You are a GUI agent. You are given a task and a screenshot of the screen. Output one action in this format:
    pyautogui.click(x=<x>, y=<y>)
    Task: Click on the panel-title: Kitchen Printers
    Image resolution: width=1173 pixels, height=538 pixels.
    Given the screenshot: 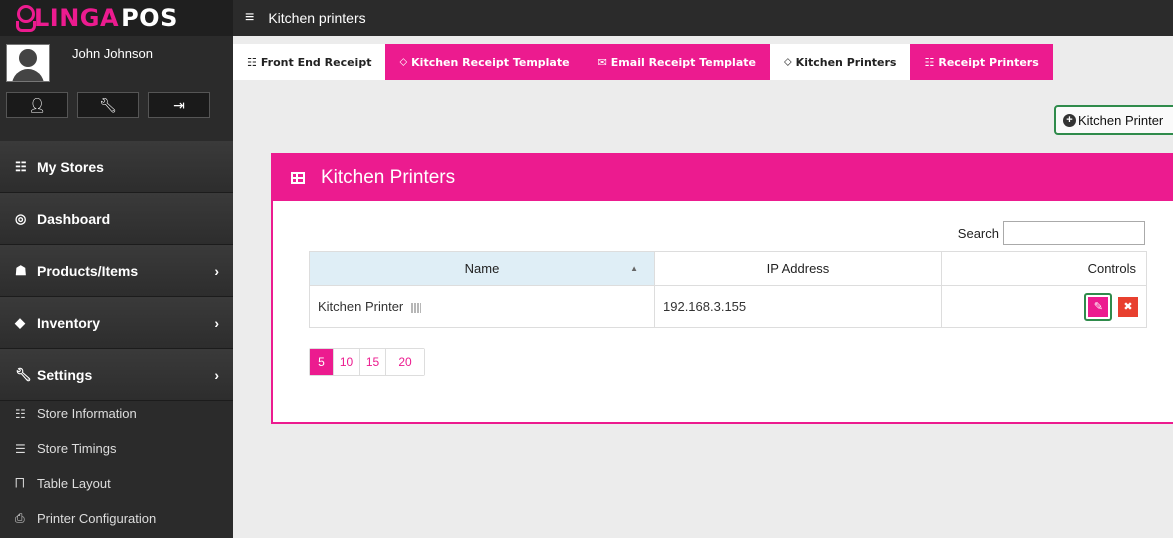 What is the action you would take?
    pyautogui.click(x=388, y=177)
    